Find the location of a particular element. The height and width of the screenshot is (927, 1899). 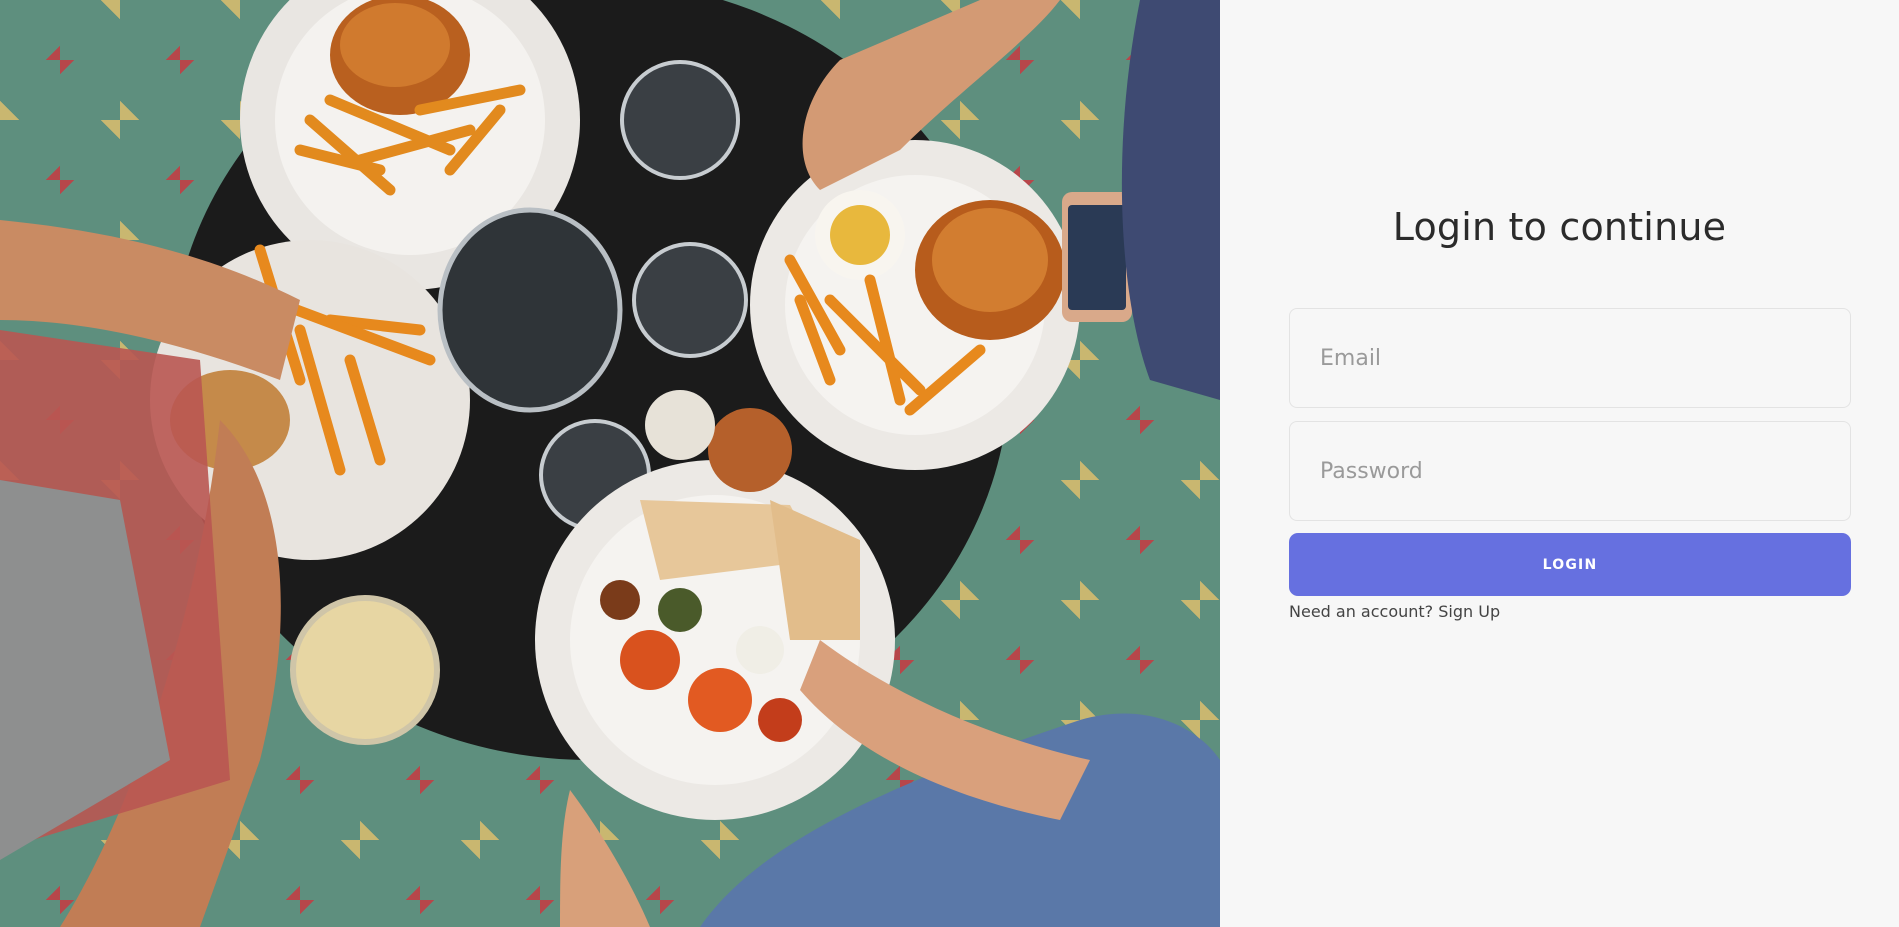

signup-line: Need an account? Sign Up is located at coordinates (1394, 611).